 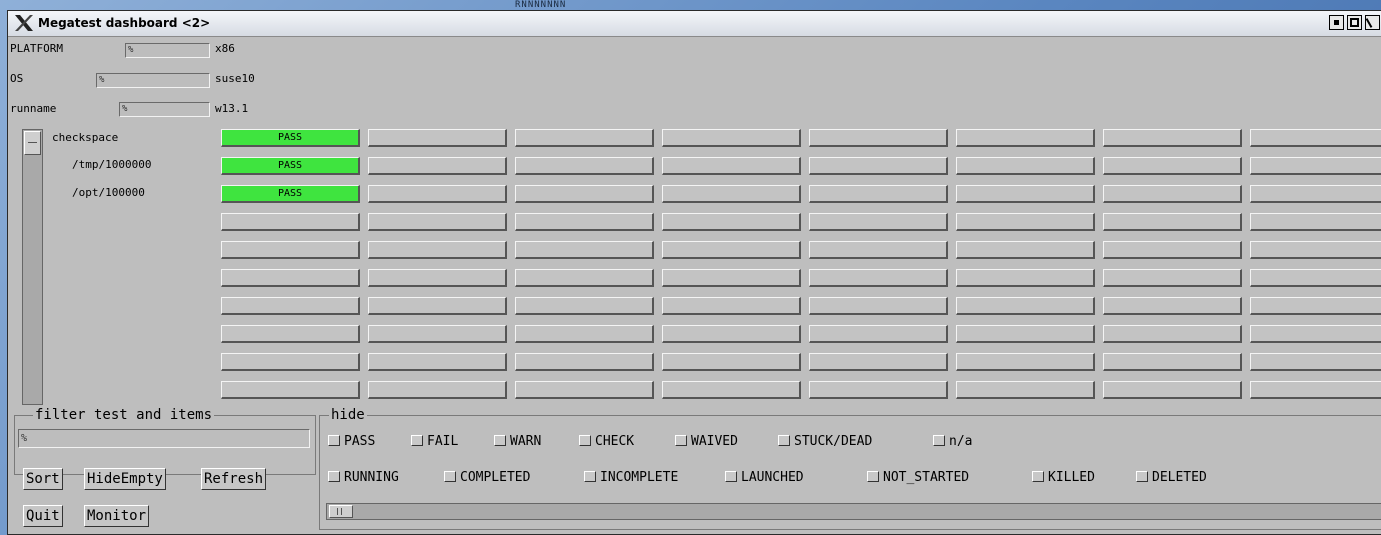 What do you see at coordinates (694, 24) in the screenshot?
I see `title-bar: Megatest dashboard <2>` at bounding box center [694, 24].